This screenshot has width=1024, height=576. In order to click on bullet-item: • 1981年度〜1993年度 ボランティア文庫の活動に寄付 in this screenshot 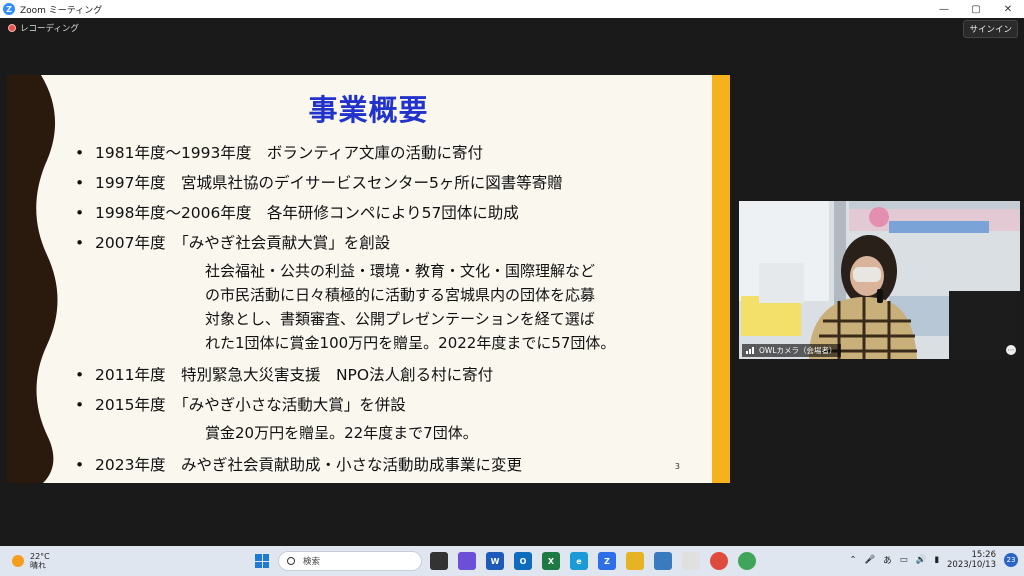, I will do `click(279, 153)`.